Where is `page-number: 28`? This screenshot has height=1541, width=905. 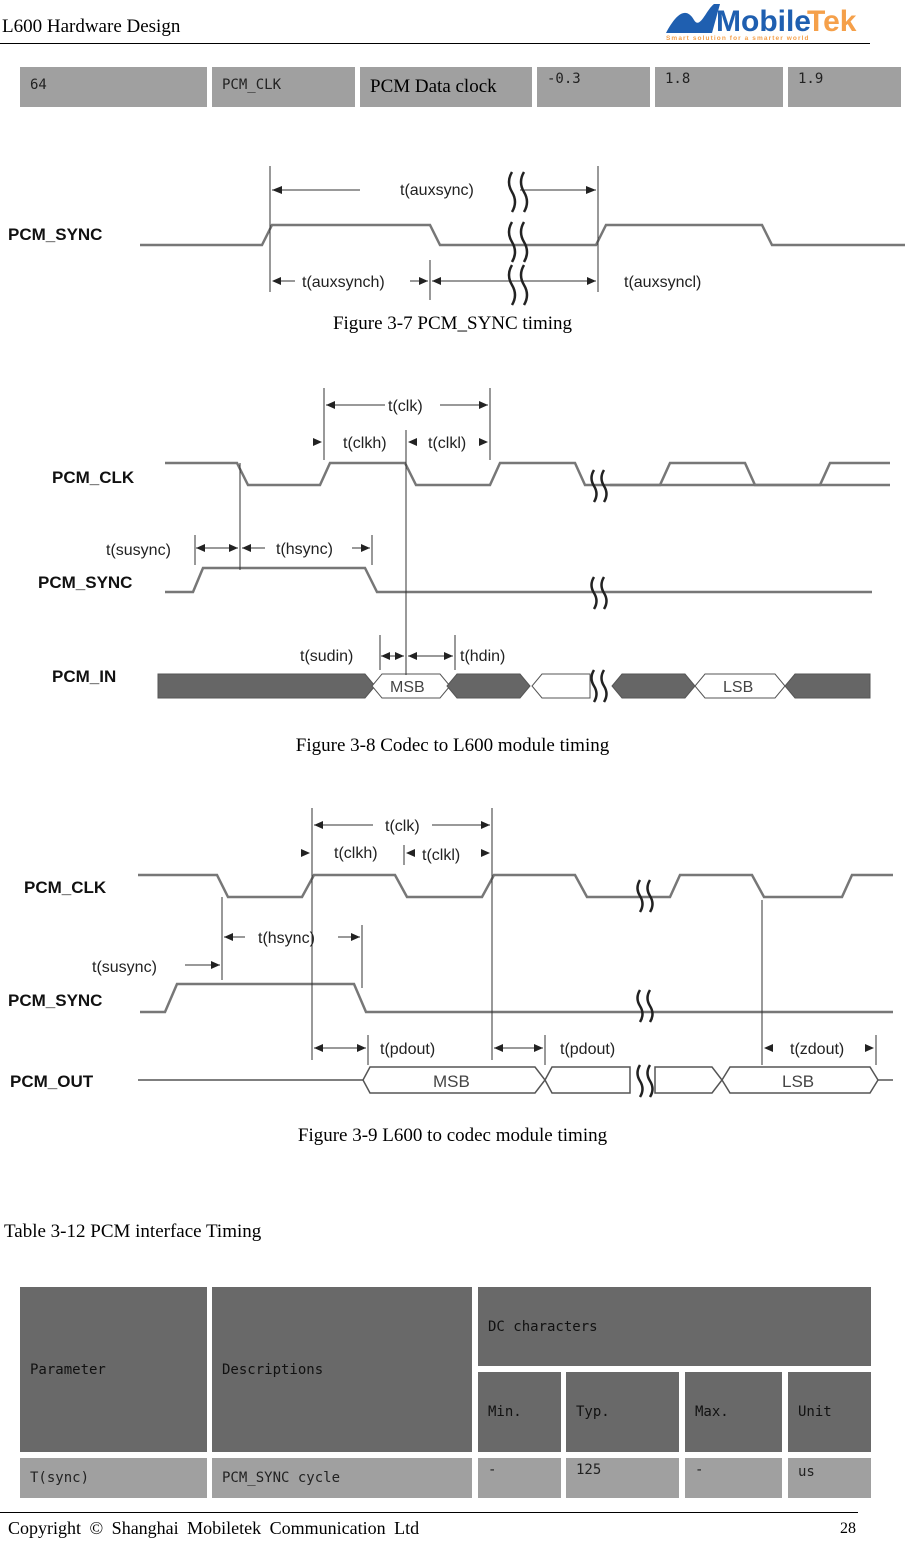
page-number: 28 is located at coordinates (848, 1528).